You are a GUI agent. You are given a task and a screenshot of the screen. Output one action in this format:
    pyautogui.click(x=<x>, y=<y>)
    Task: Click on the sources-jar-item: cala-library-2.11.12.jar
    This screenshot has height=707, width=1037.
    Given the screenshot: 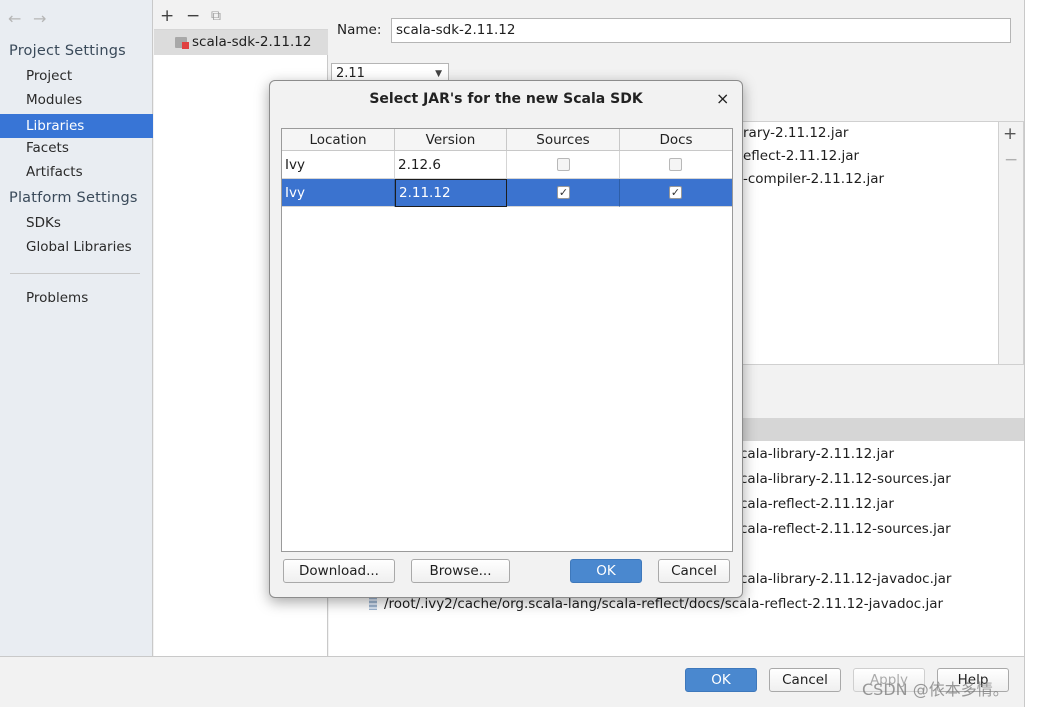 What is the action you would take?
    pyautogui.click(x=817, y=454)
    